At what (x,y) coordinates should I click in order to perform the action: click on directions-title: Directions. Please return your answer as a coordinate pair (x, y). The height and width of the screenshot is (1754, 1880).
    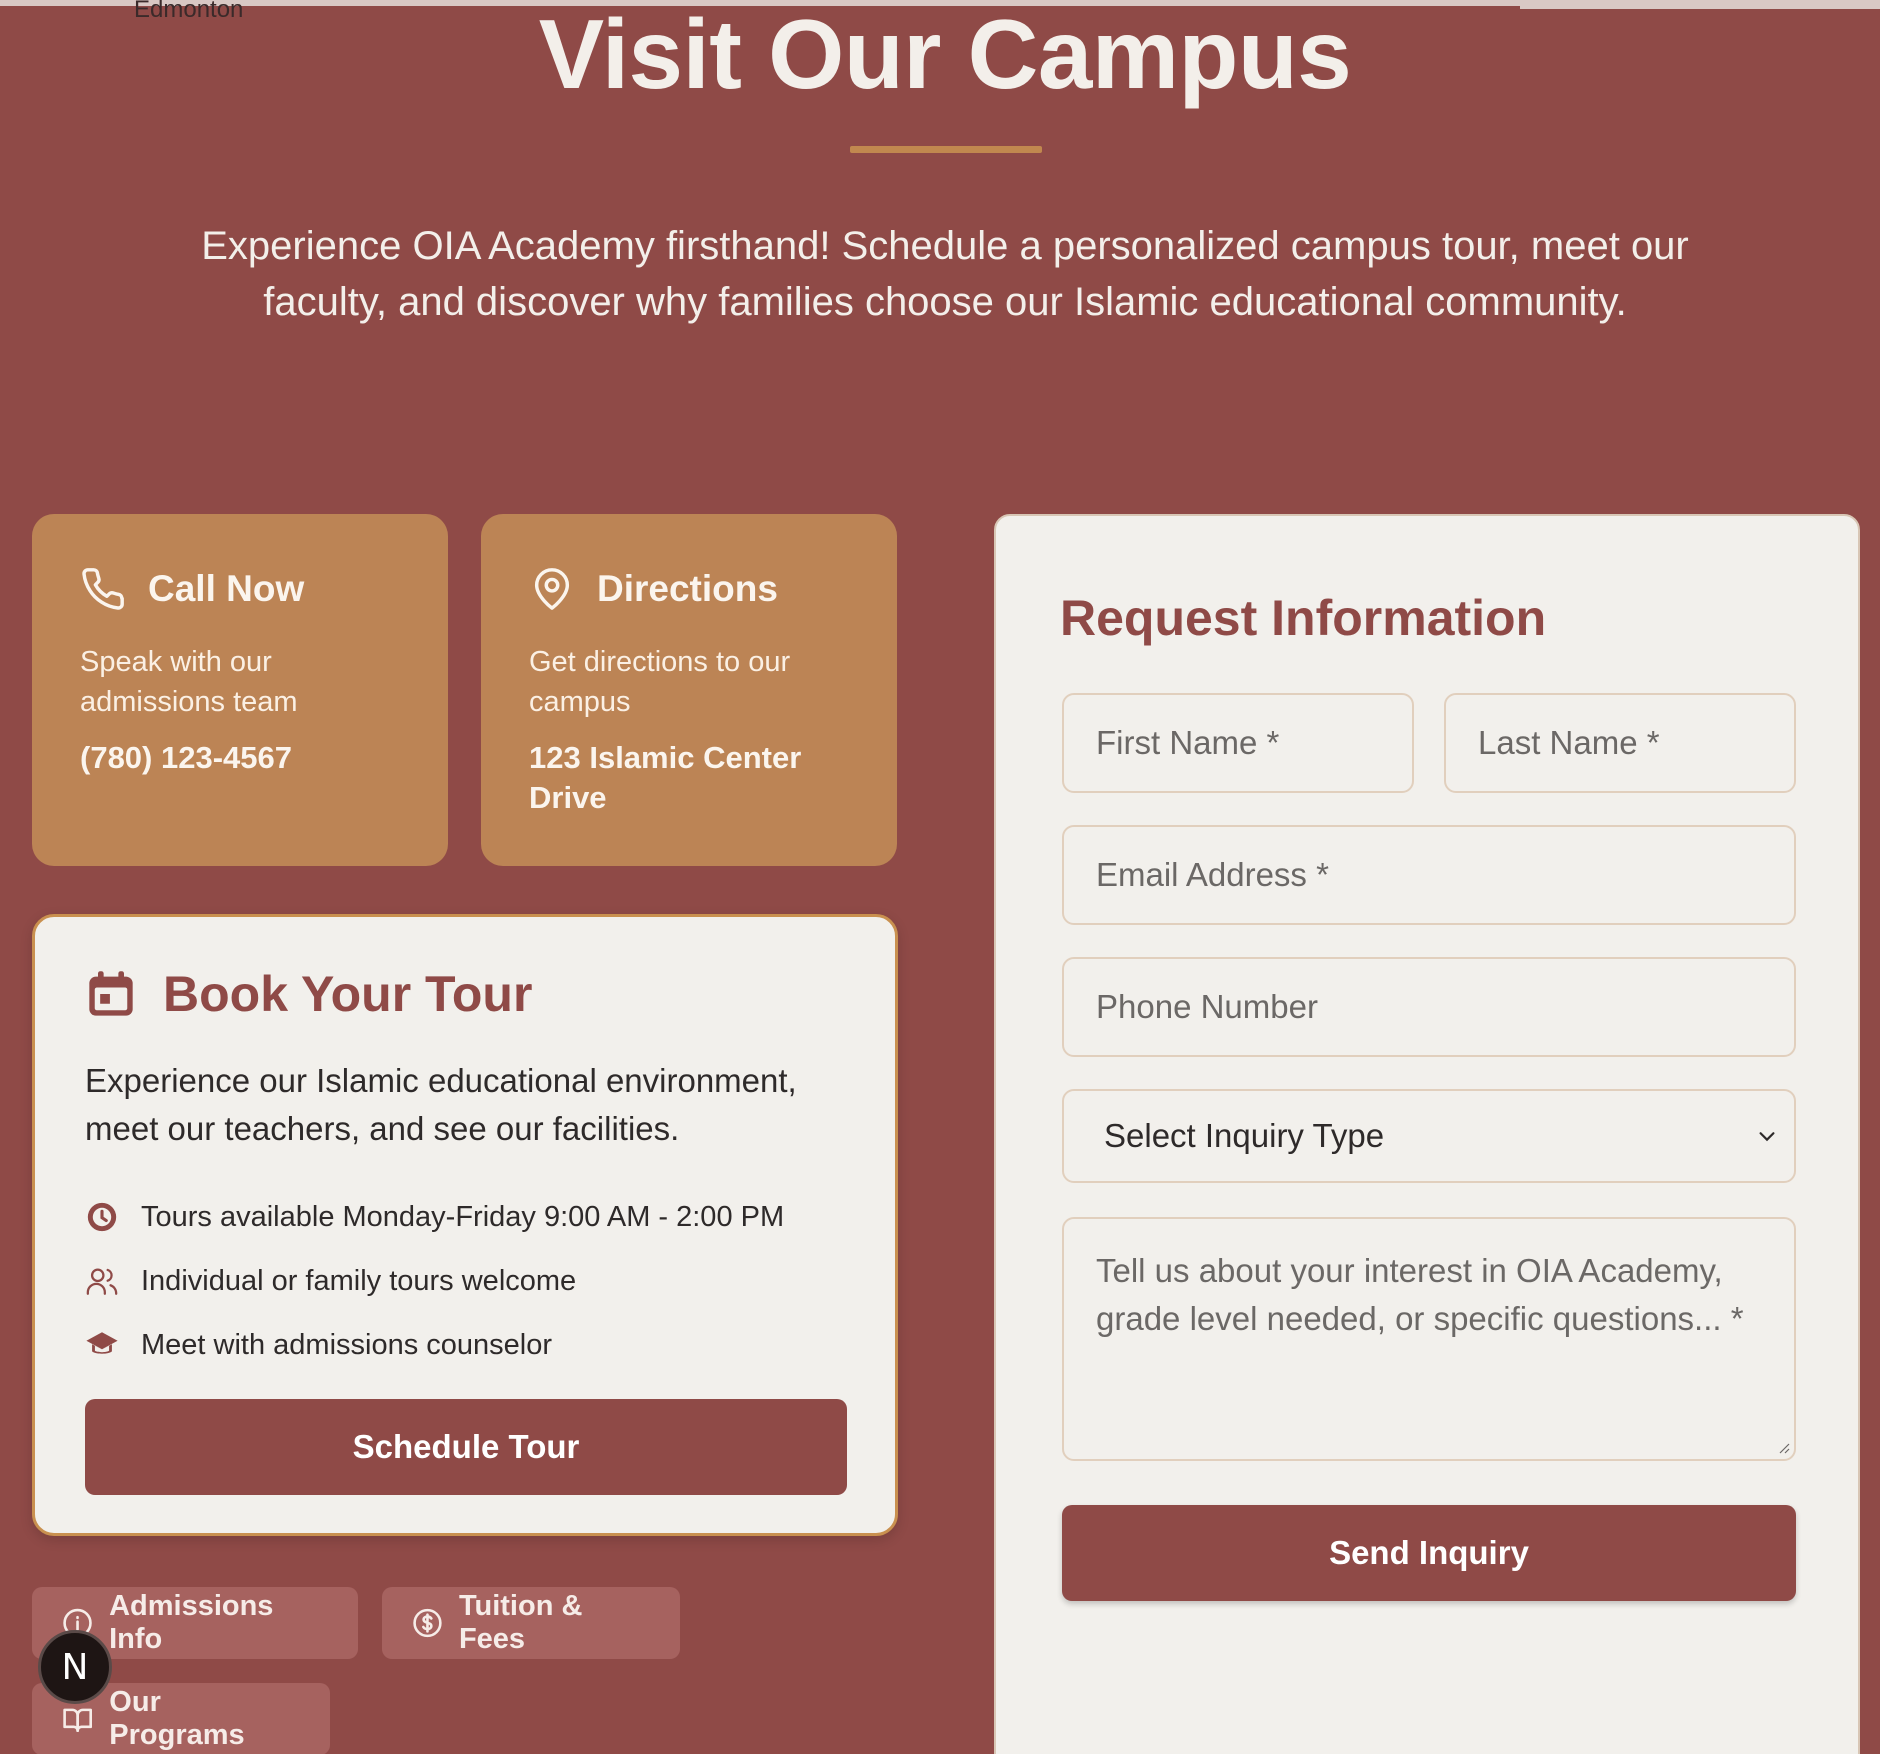
    Looking at the image, I should click on (687, 588).